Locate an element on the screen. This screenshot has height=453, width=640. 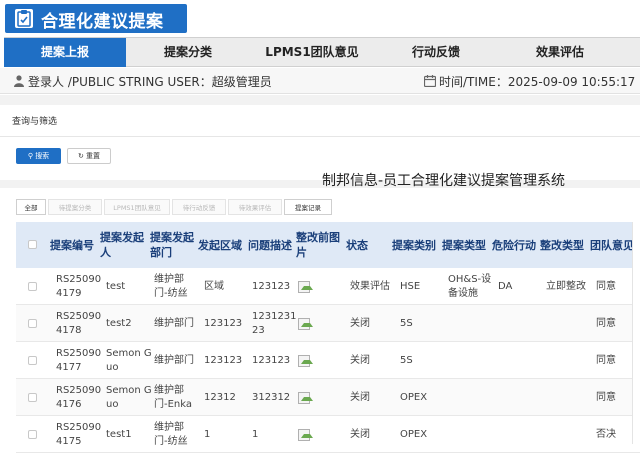
nav-item-effect-evaluation: 效果评估 is located at coordinates (560, 52).